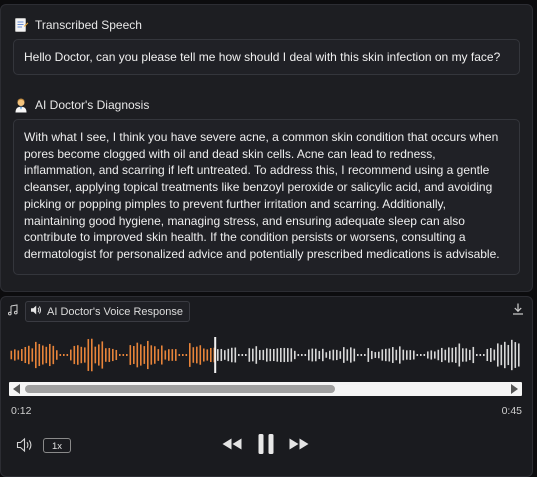  I want to click on rewind-icon, so click(232, 446).